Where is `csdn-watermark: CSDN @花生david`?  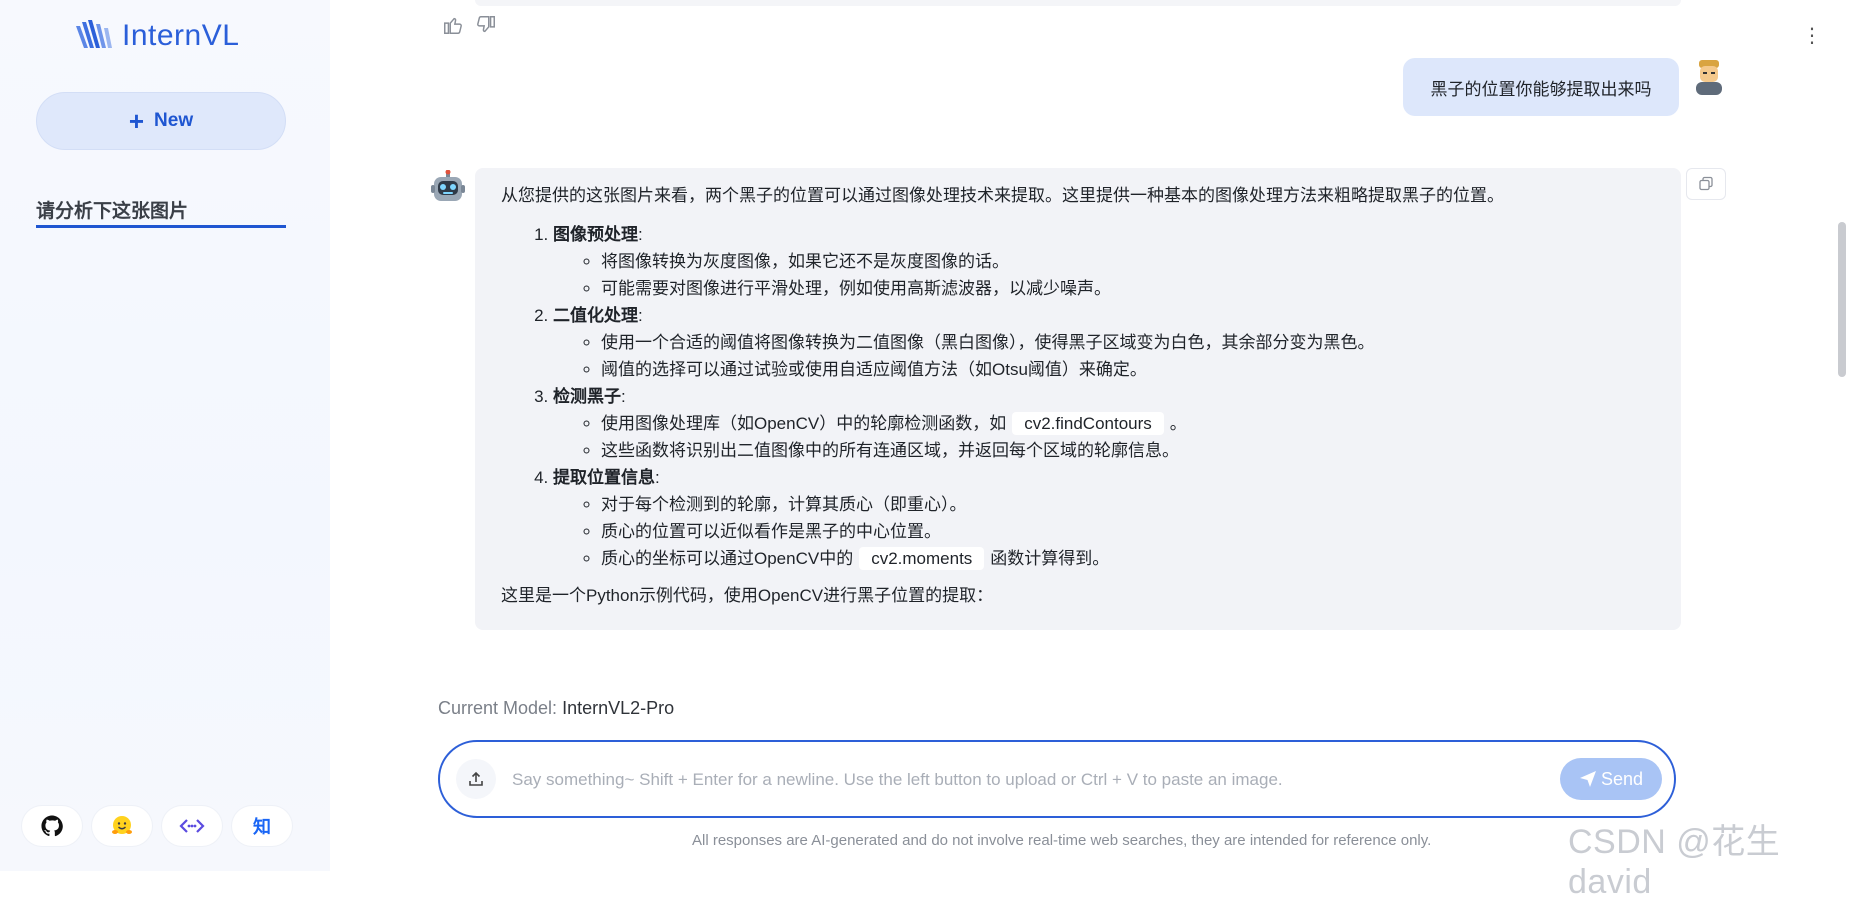 csdn-watermark: CSDN @花生david is located at coordinates (1674, 862).